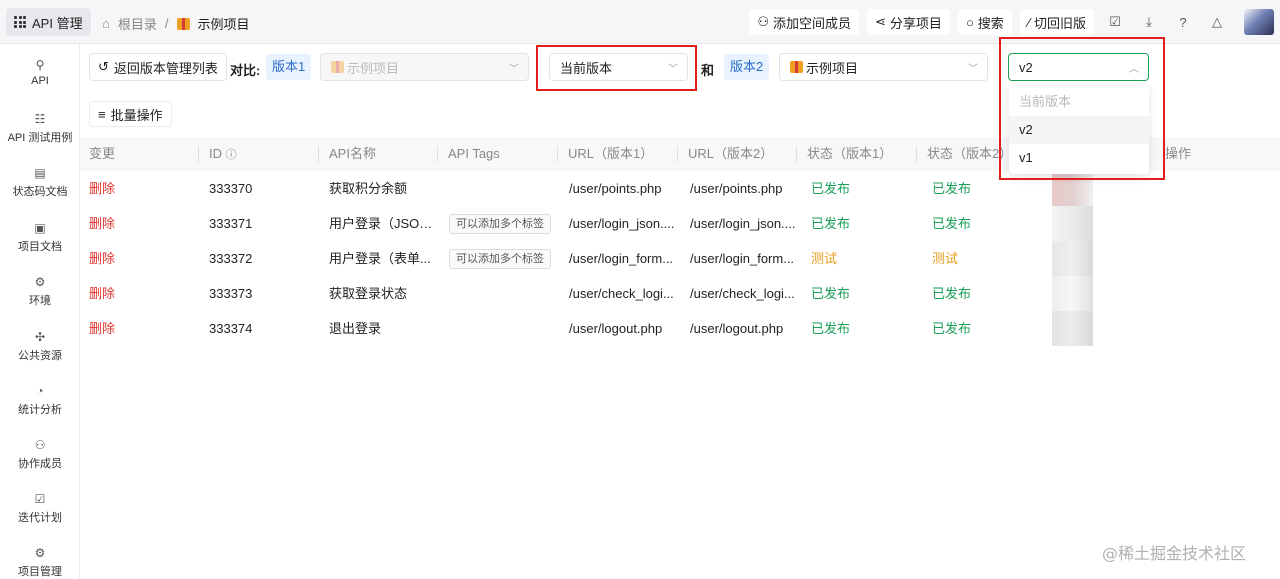 This screenshot has width=1280, height=579. Describe the element at coordinates (984, 22) in the screenshot. I see `search-button: ○ 搜索` at that location.